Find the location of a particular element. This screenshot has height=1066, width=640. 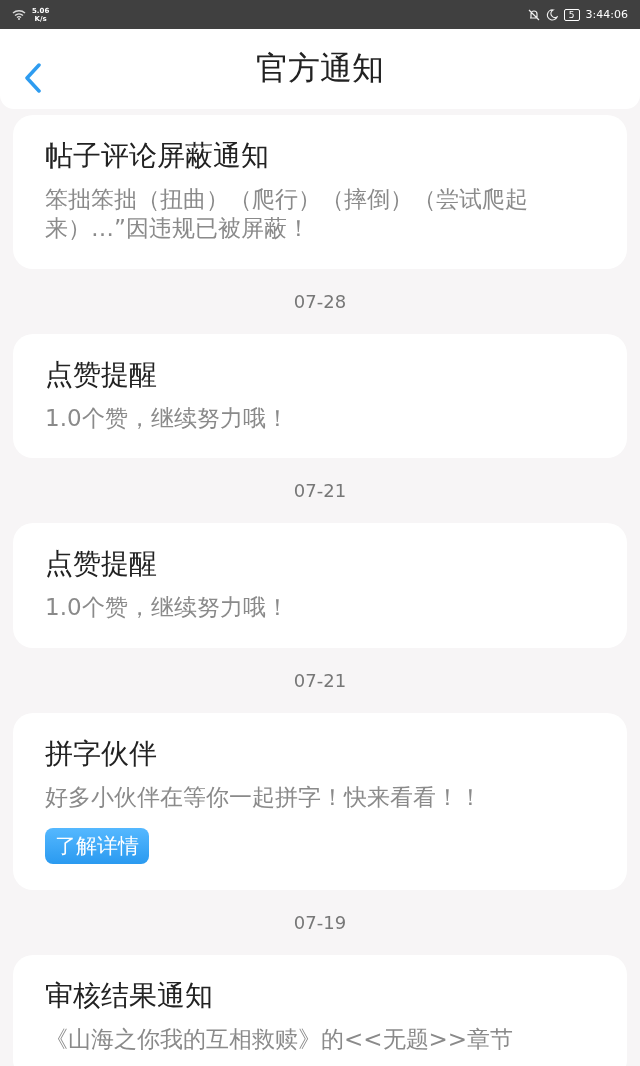

bell-off-icon is located at coordinates (533, 14).